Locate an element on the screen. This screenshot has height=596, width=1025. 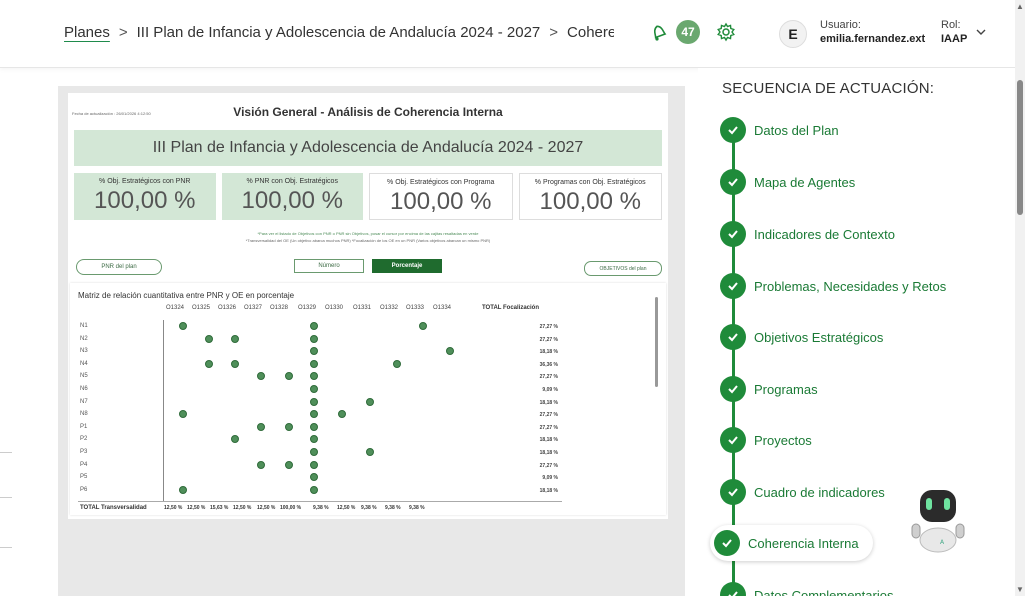
matrix-column-header: O1331 is located at coordinates (362, 308).